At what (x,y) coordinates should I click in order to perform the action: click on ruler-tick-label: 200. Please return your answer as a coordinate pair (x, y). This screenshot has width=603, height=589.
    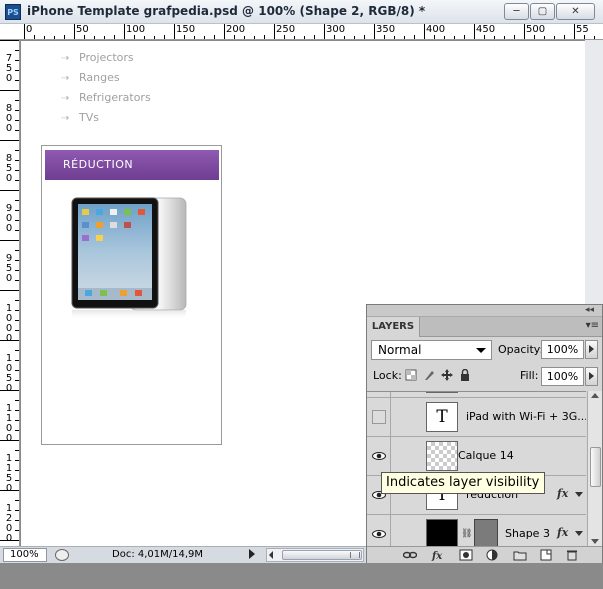
    Looking at the image, I should click on (236, 29).